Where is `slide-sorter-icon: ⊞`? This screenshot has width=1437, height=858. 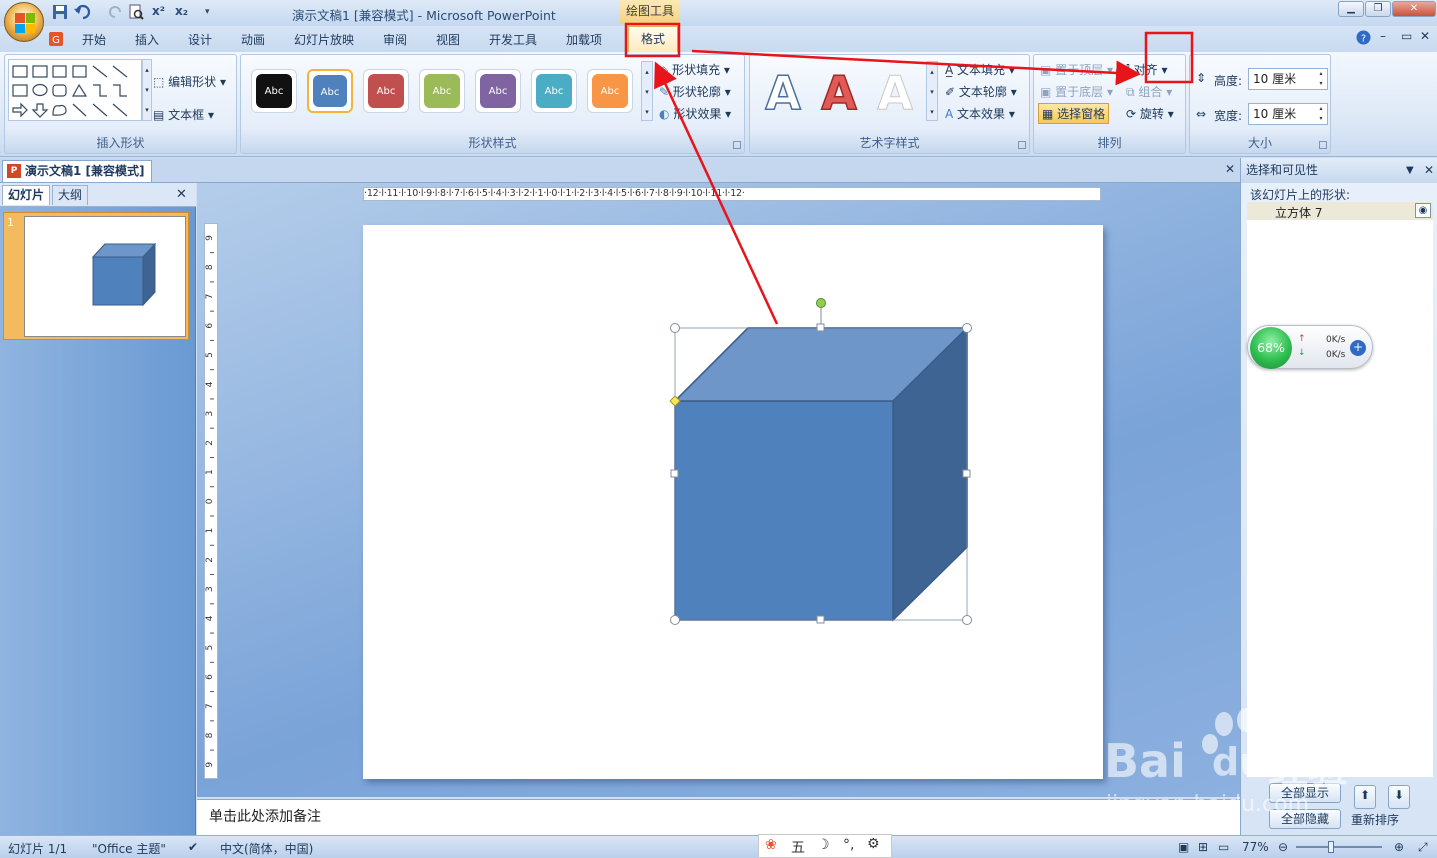 slide-sorter-icon: ⊞ is located at coordinates (1203, 847).